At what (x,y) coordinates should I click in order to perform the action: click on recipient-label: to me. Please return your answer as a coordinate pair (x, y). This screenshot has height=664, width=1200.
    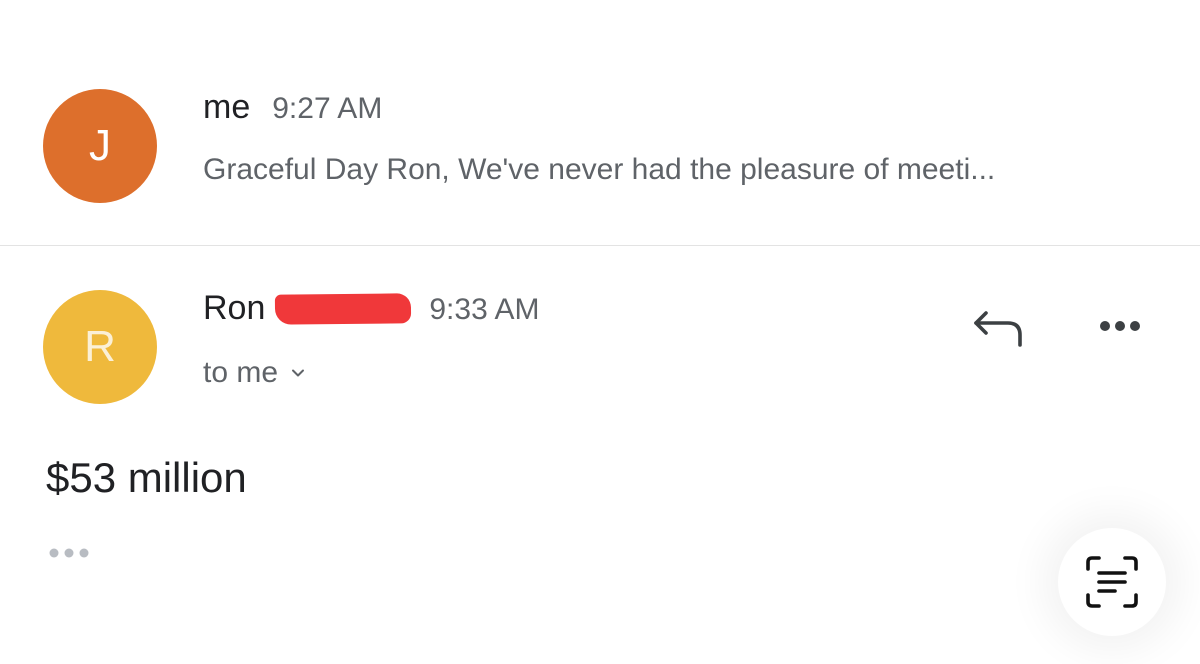
    Looking at the image, I should click on (241, 372).